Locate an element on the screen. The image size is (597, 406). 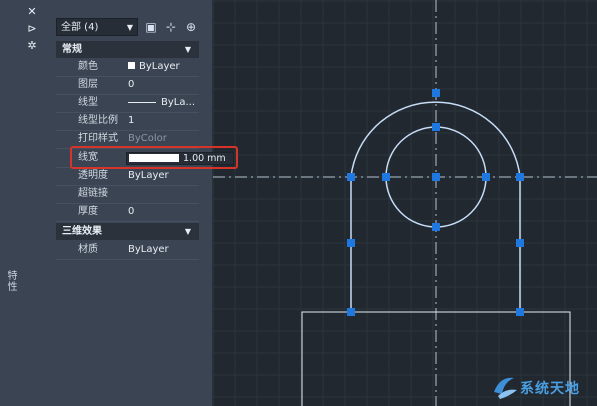
prop-row-material: 材质 ByLayer is located at coordinates (127, 250).